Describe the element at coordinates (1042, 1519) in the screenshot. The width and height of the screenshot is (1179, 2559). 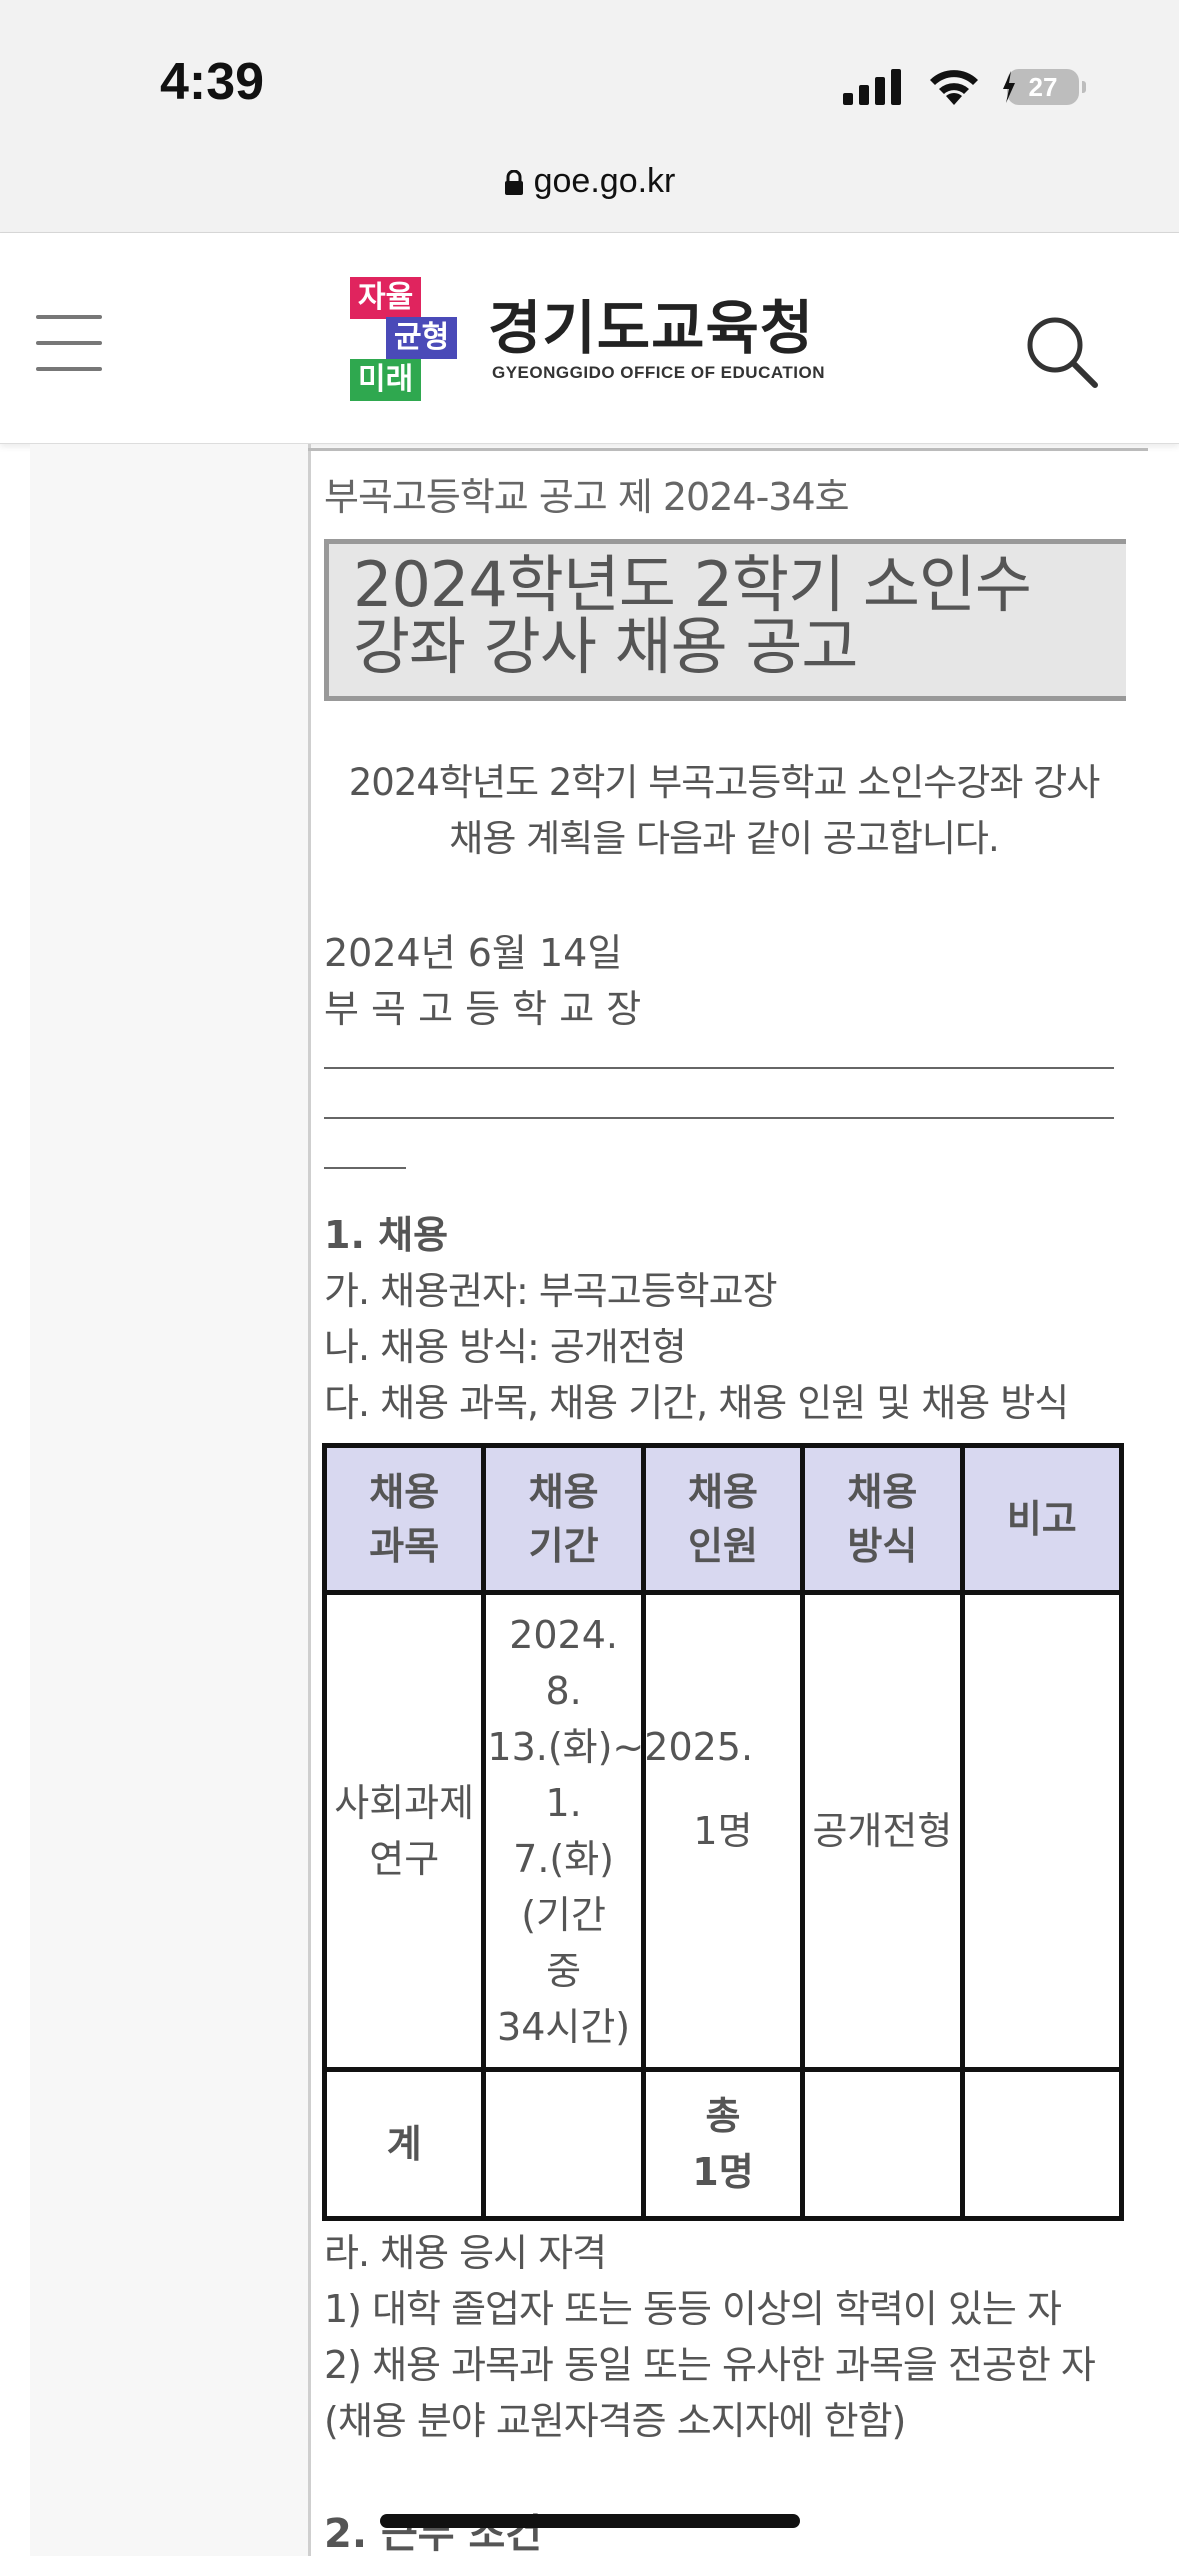
I see `header-note: 비고` at that location.